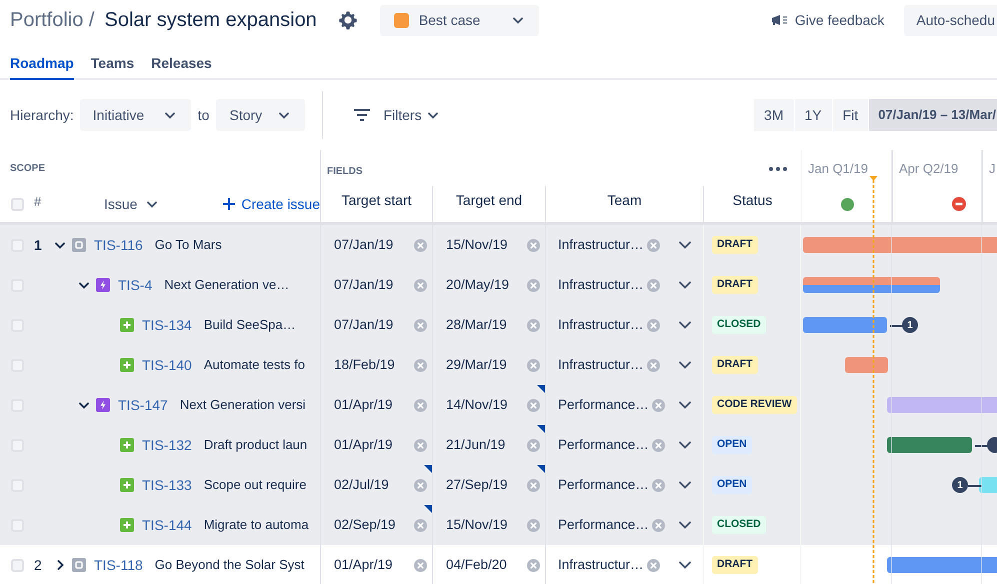 This screenshot has width=997, height=584. I want to click on date-value: 21/Jun/19, so click(476, 445).